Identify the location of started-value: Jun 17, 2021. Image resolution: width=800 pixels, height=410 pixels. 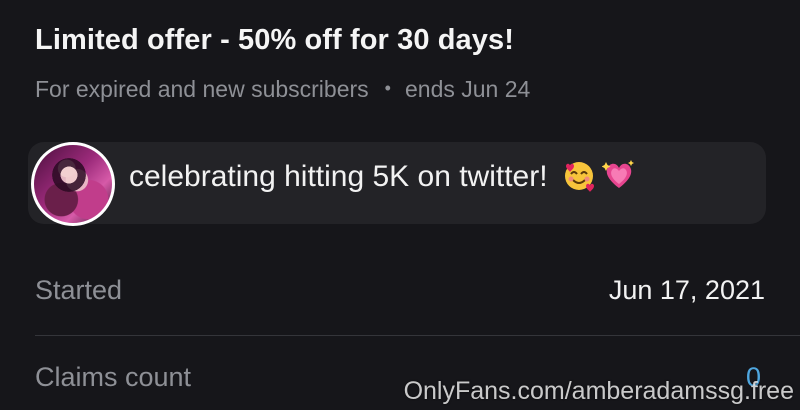
(686, 290).